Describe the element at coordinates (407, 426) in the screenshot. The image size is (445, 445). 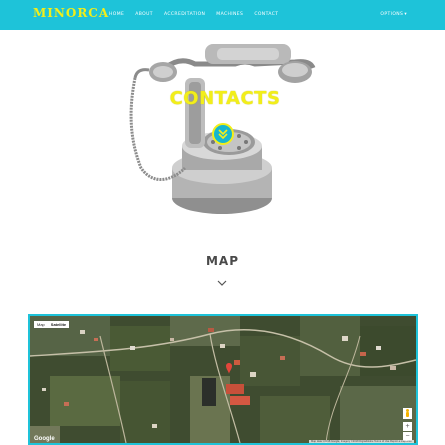
I see `zoom-in-button: +` at that location.